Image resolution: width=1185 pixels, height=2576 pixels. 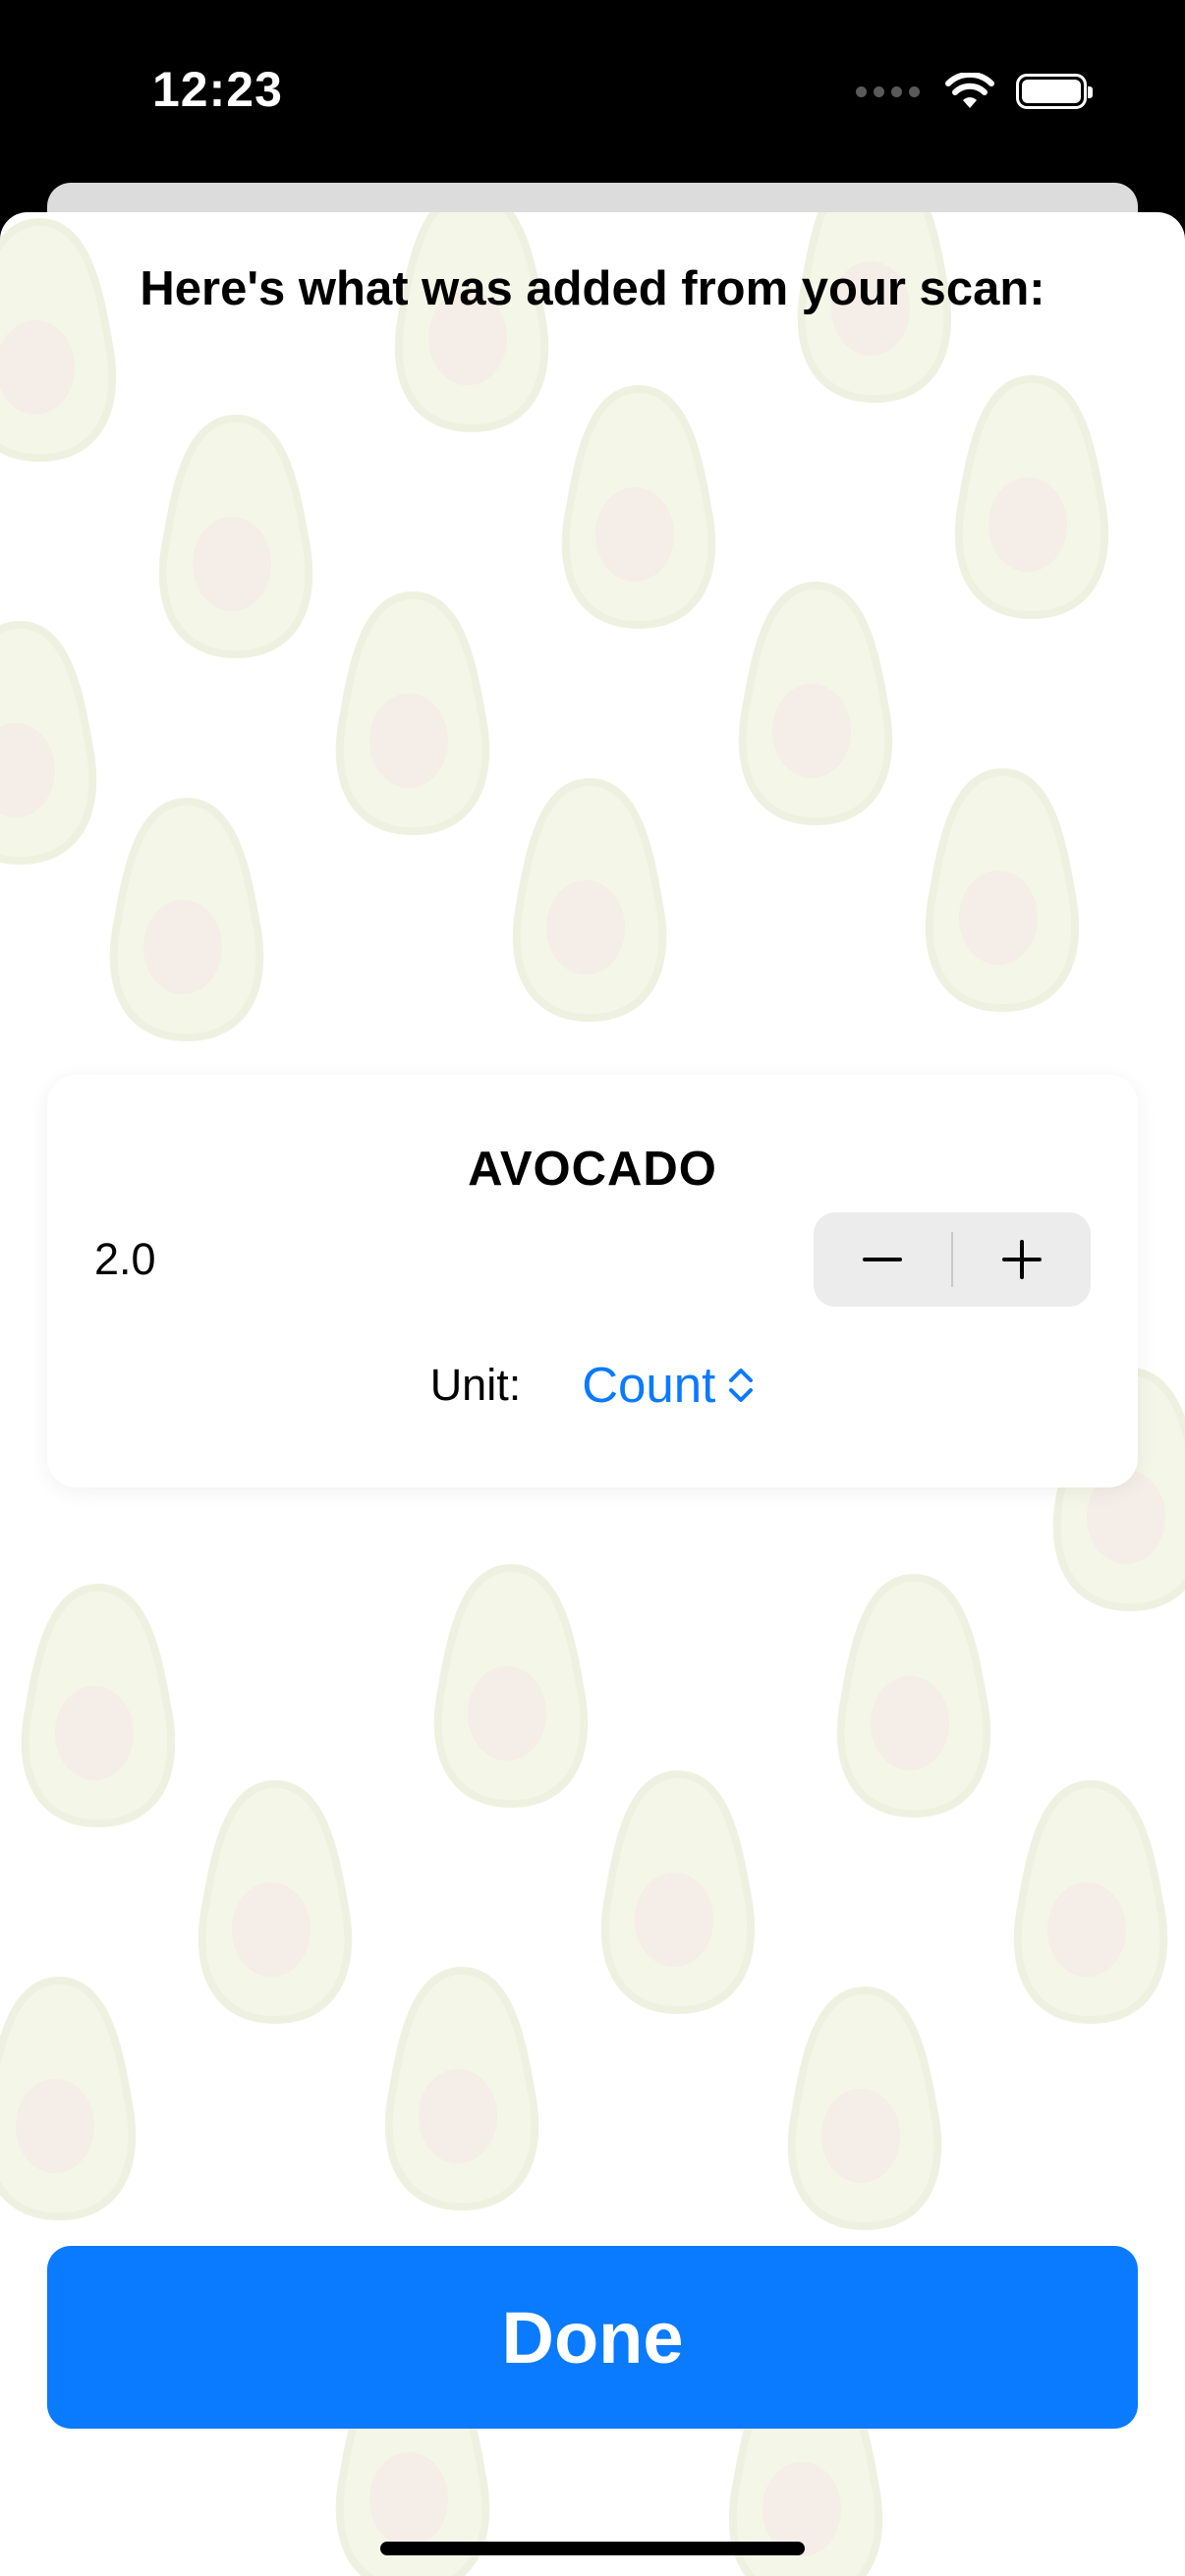 What do you see at coordinates (125, 1259) in the screenshot?
I see `quantity-value: 2.0` at bounding box center [125, 1259].